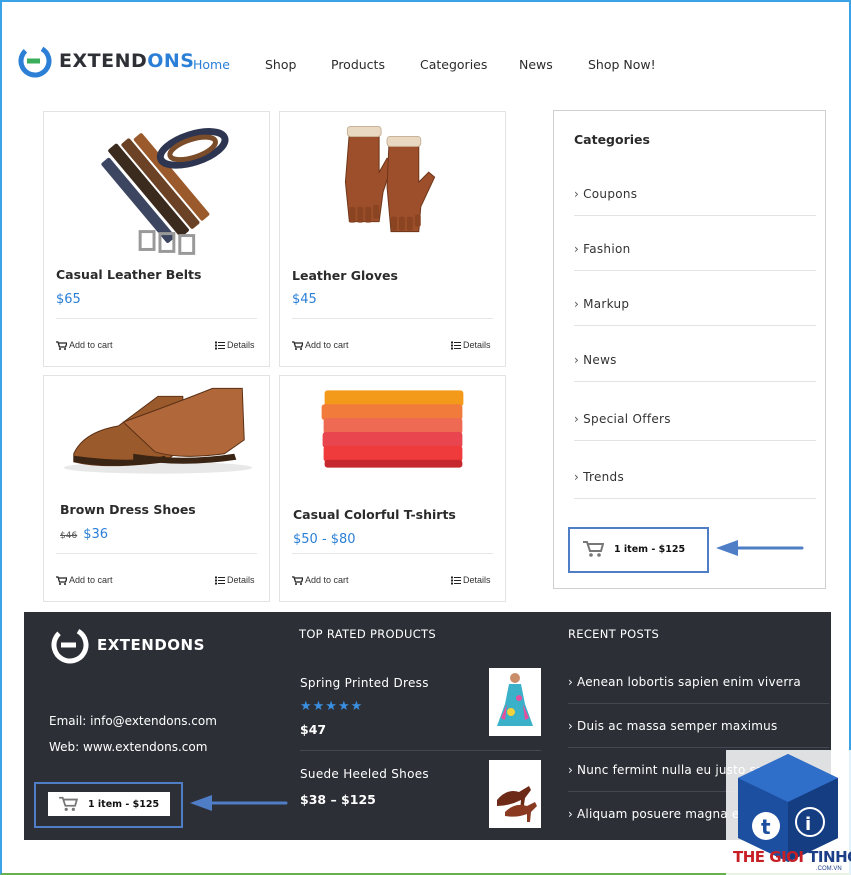 The width and height of the screenshot is (851, 875). What do you see at coordinates (695, 360) in the screenshot?
I see `category-news: › News` at bounding box center [695, 360].